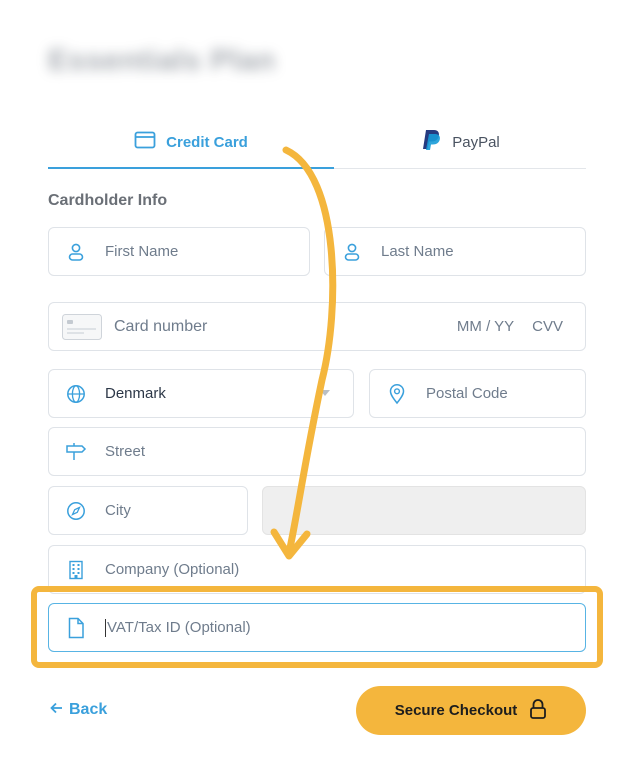  I want to click on credit-card-icon, so click(145, 142).